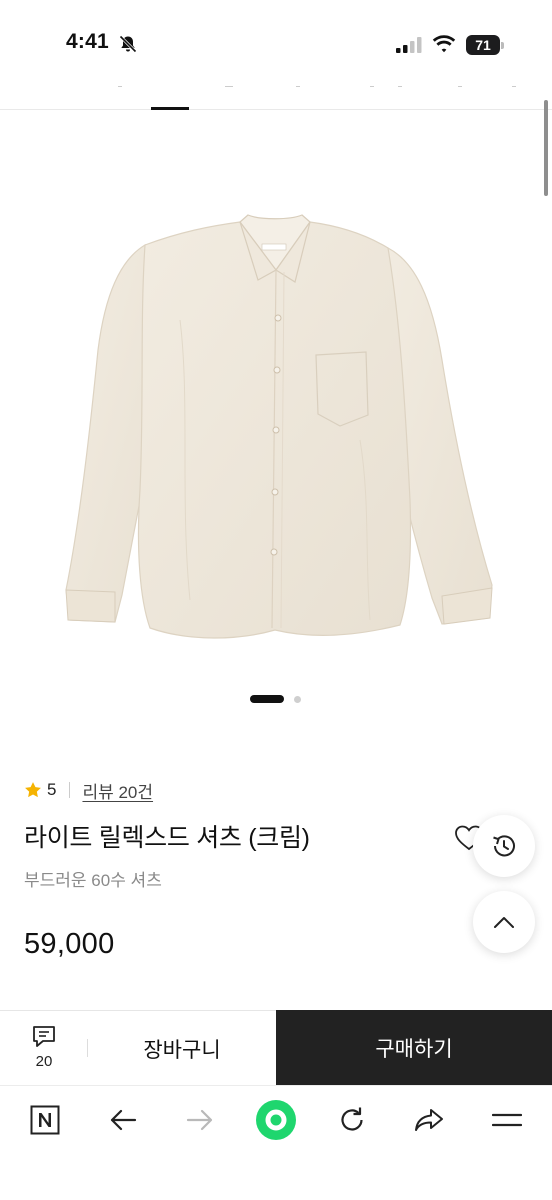 The width and height of the screenshot is (552, 1200). What do you see at coordinates (276, 97) in the screenshot?
I see `product-tab-strip` at bounding box center [276, 97].